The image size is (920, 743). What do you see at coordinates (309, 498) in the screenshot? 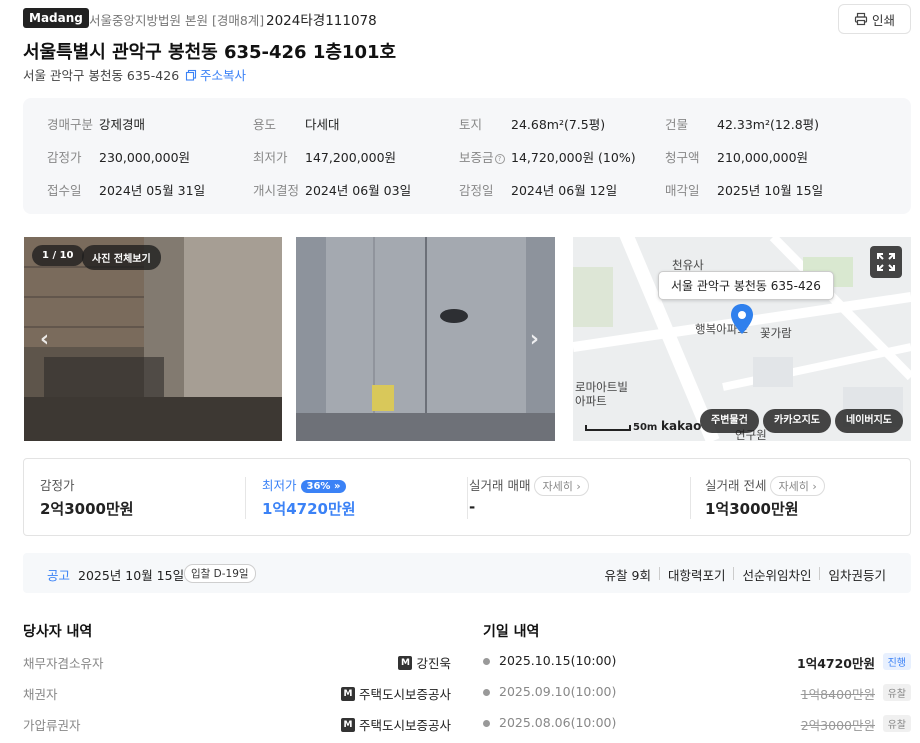
I see `price-minimum: 최저가 36% » 1억4720만원` at bounding box center [309, 498].